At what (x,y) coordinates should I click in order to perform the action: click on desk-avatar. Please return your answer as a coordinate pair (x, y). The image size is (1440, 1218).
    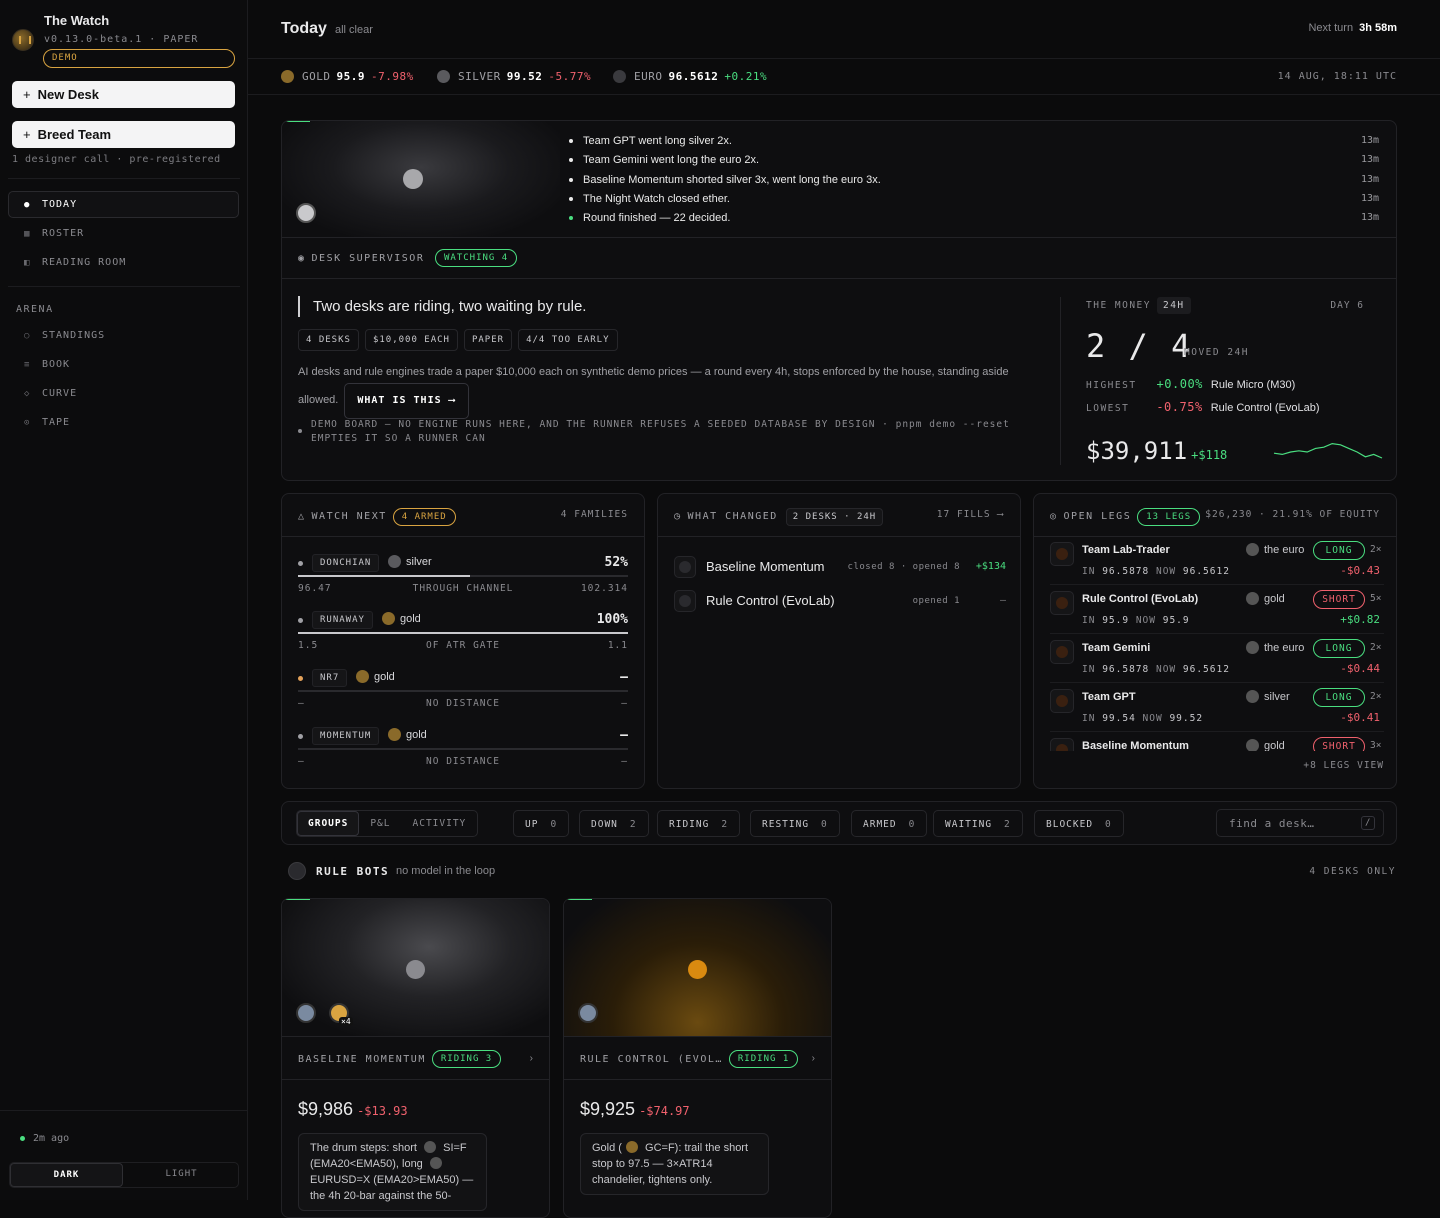
    Looking at the image, I should click on (1062, 652).